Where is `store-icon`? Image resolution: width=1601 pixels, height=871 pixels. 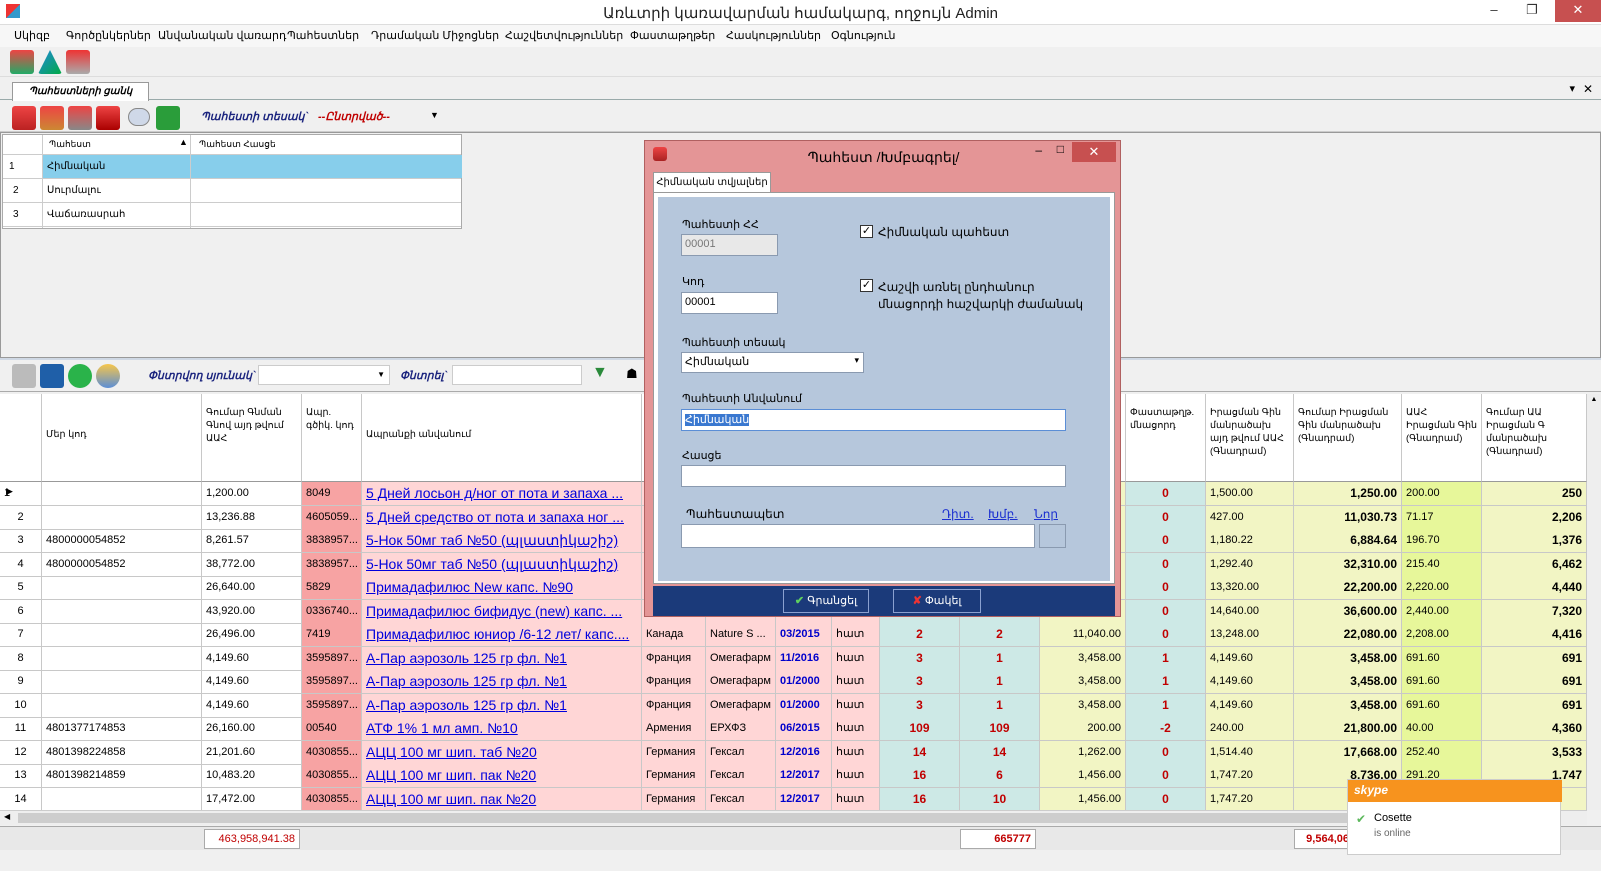
store-icon is located at coordinates (78, 62).